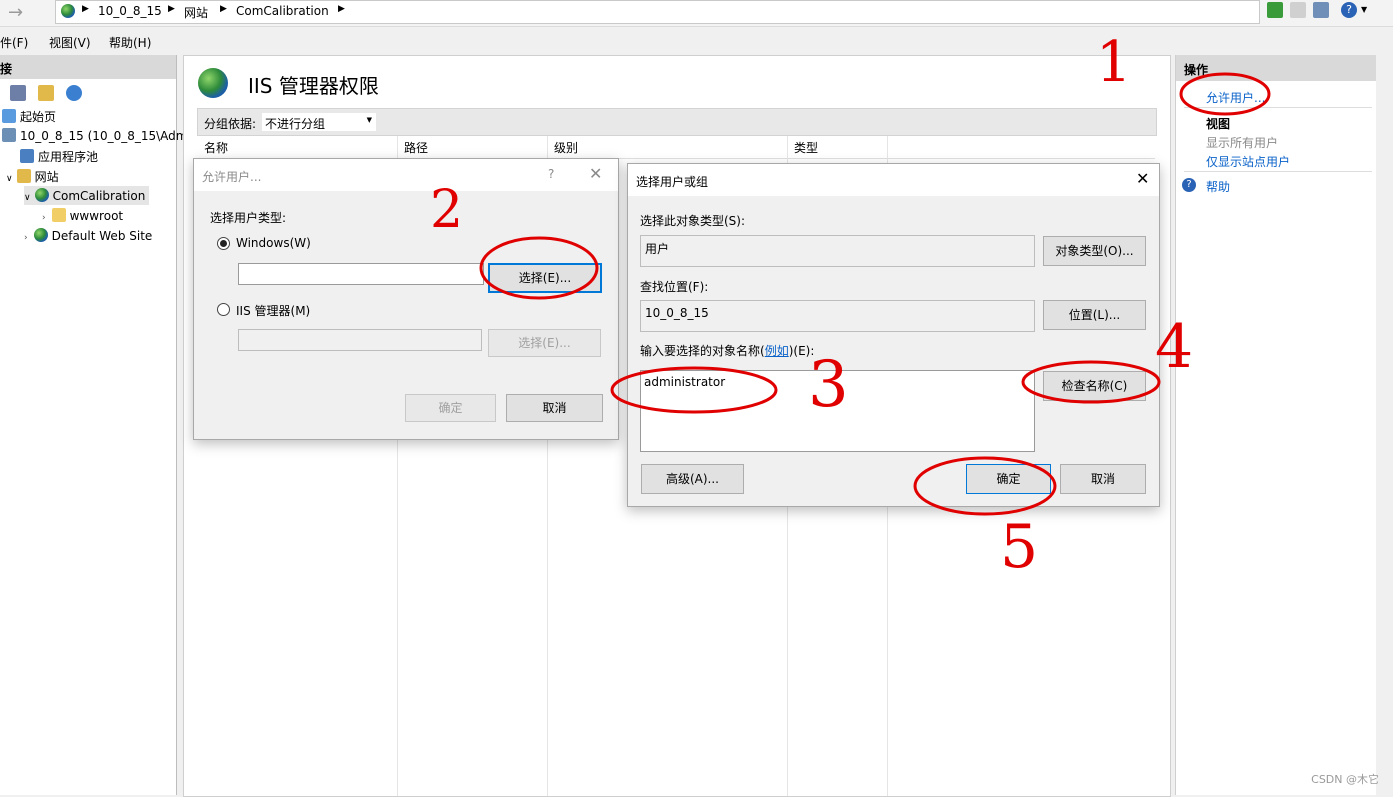 This screenshot has height=797, width=1393. What do you see at coordinates (1114, 62) in the screenshot?
I see `annotation-number: 1` at bounding box center [1114, 62].